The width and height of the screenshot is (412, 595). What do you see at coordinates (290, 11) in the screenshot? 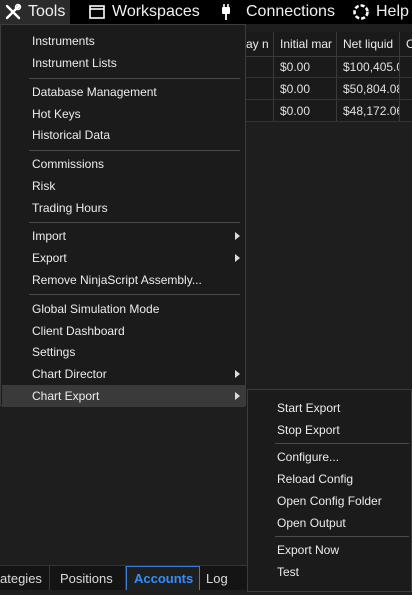
I see `menu-connections-label: Connections` at bounding box center [290, 11].